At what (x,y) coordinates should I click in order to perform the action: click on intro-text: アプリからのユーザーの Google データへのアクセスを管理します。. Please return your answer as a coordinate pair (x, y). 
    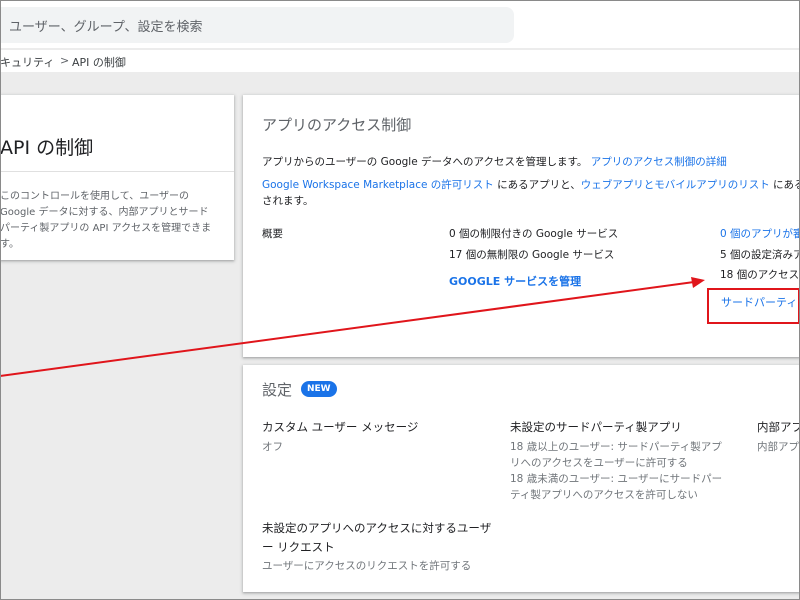
    Looking at the image, I should click on (425, 162).